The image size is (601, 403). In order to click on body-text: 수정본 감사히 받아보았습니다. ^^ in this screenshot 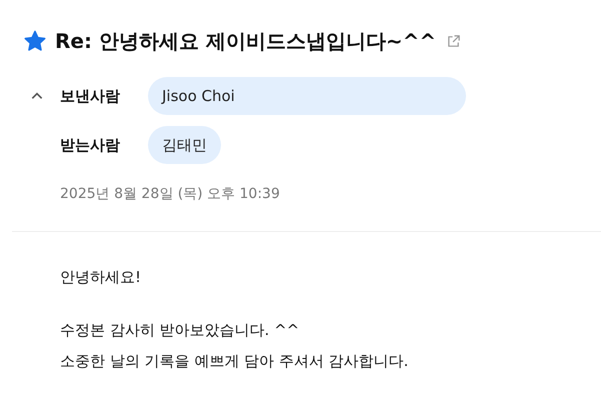, I will do `click(180, 330)`.